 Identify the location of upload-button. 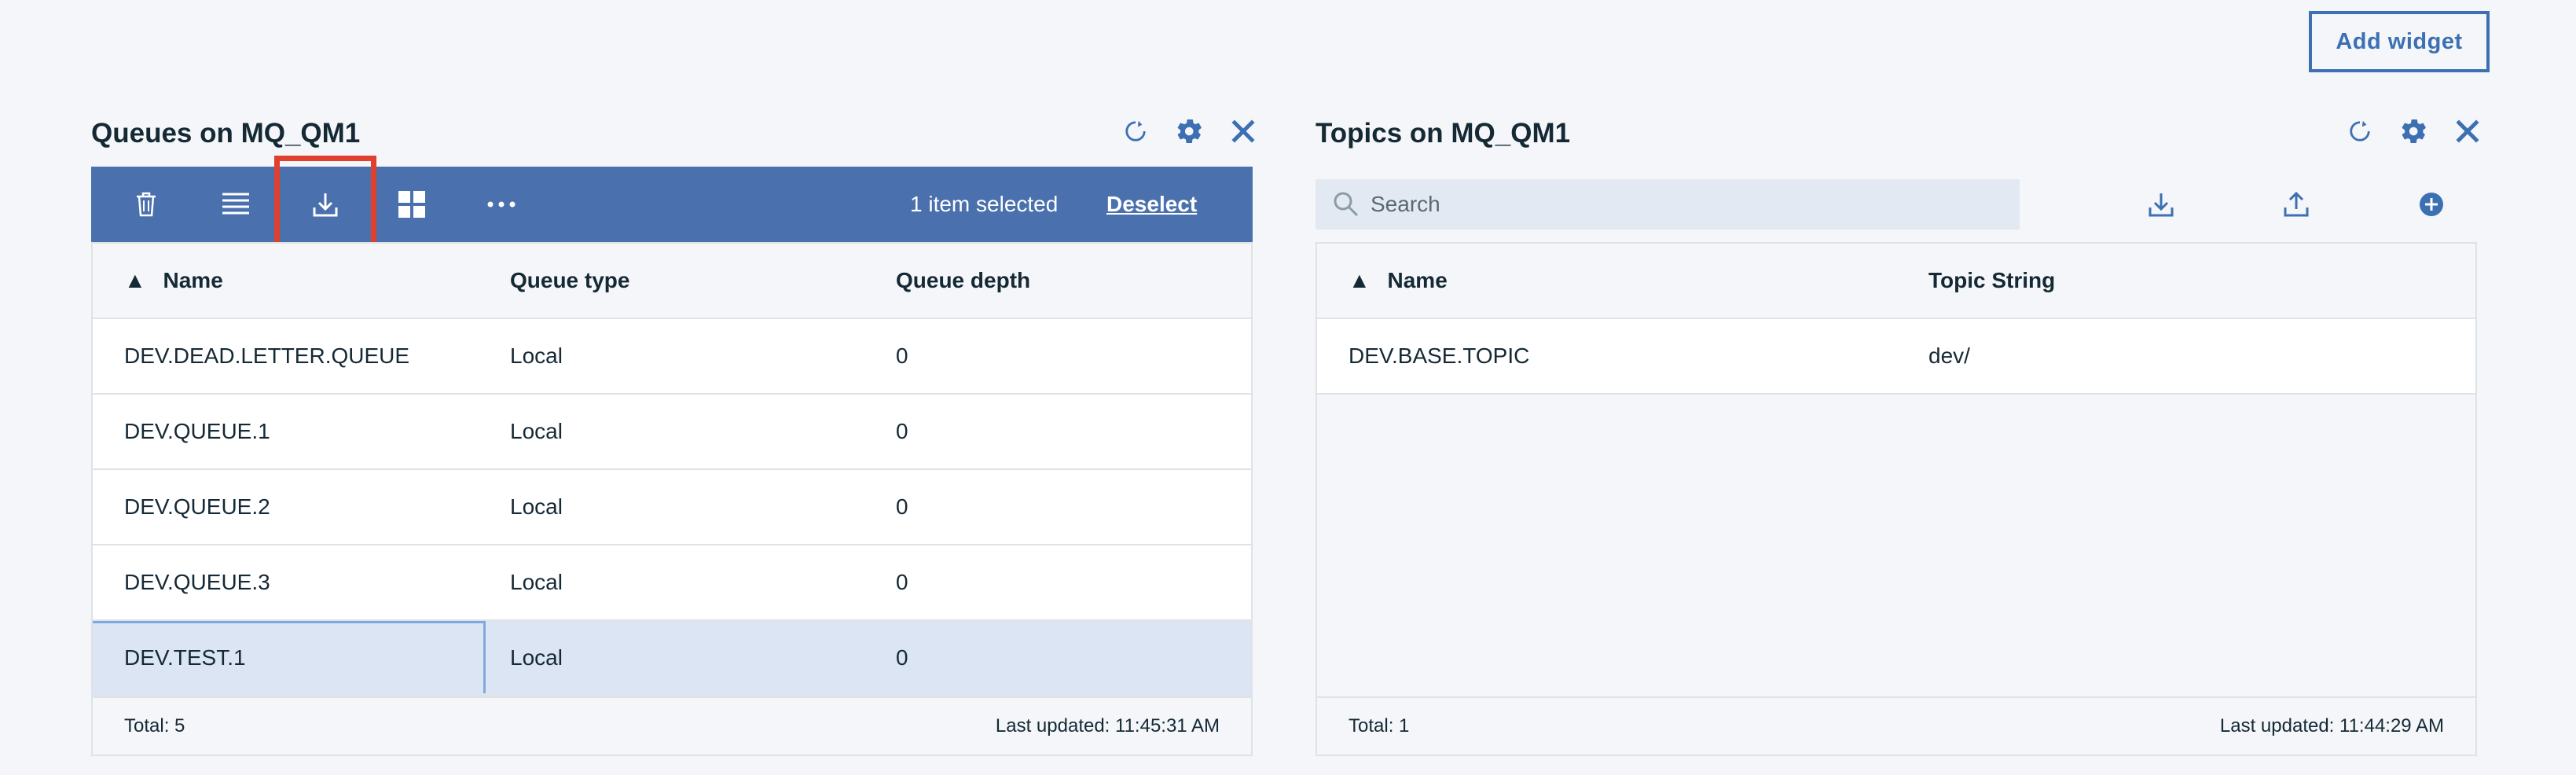
(2296, 204).